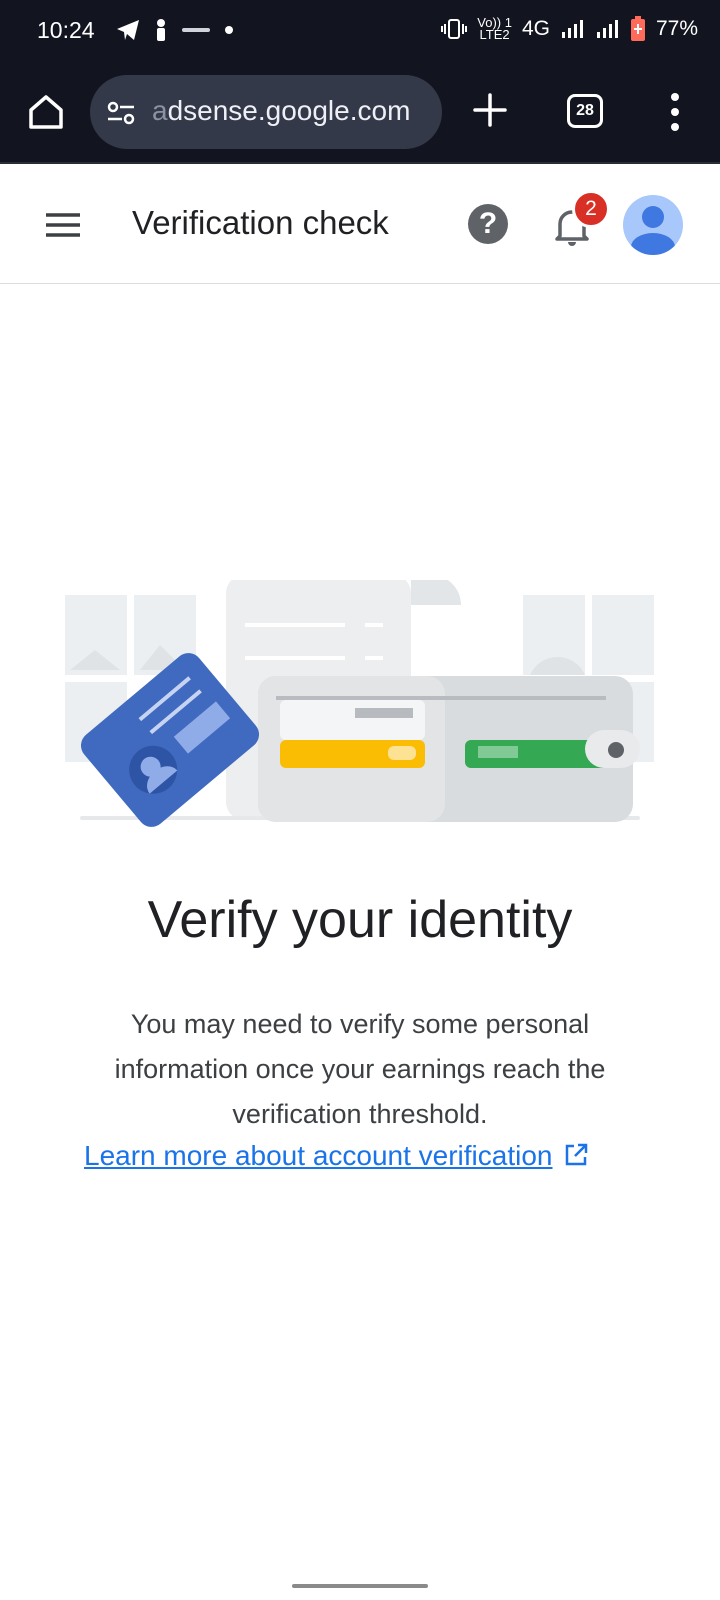 This screenshot has height=1600, width=720. I want to click on menu-icon, so click(63, 225).